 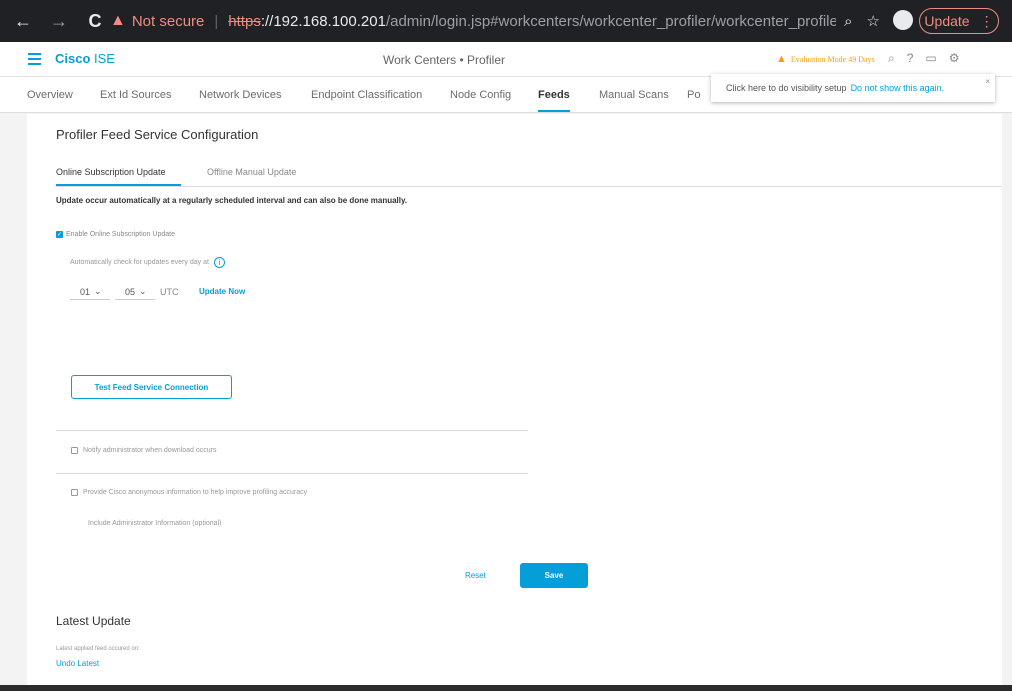 What do you see at coordinates (85, 291) in the screenshot?
I see `hour-value: 01` at bounding box center [85, 291].